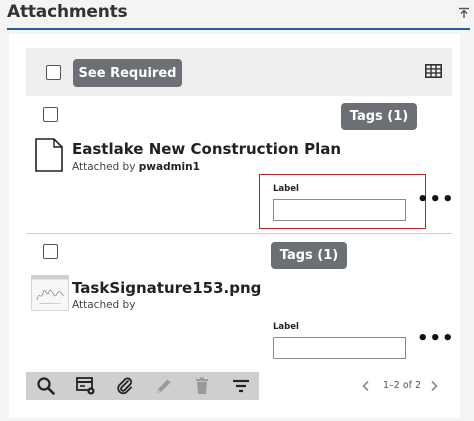  I want to click on document-icon, so click(49, 155).